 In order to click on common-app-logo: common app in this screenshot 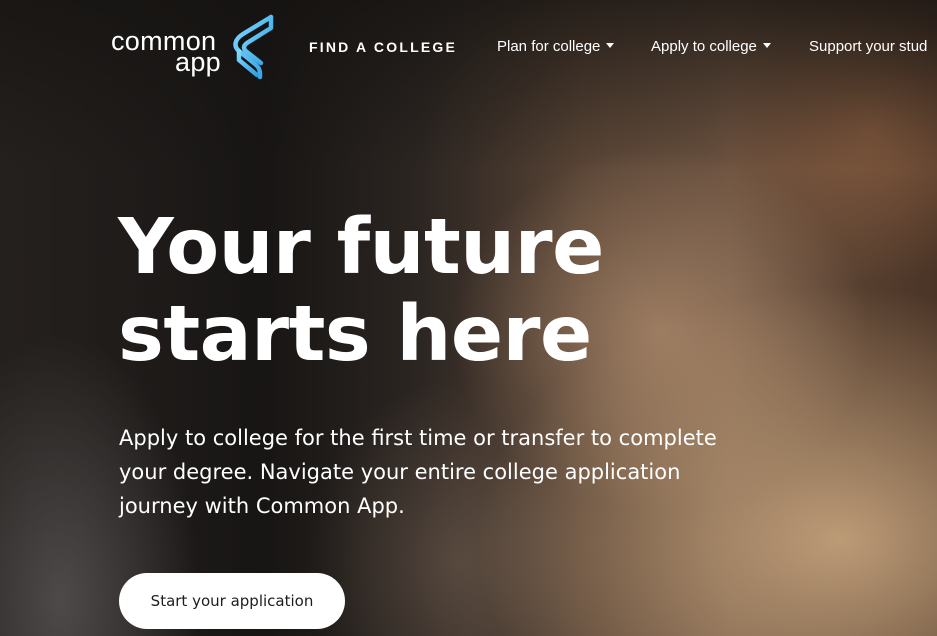, I will do `click(196, 47)`.